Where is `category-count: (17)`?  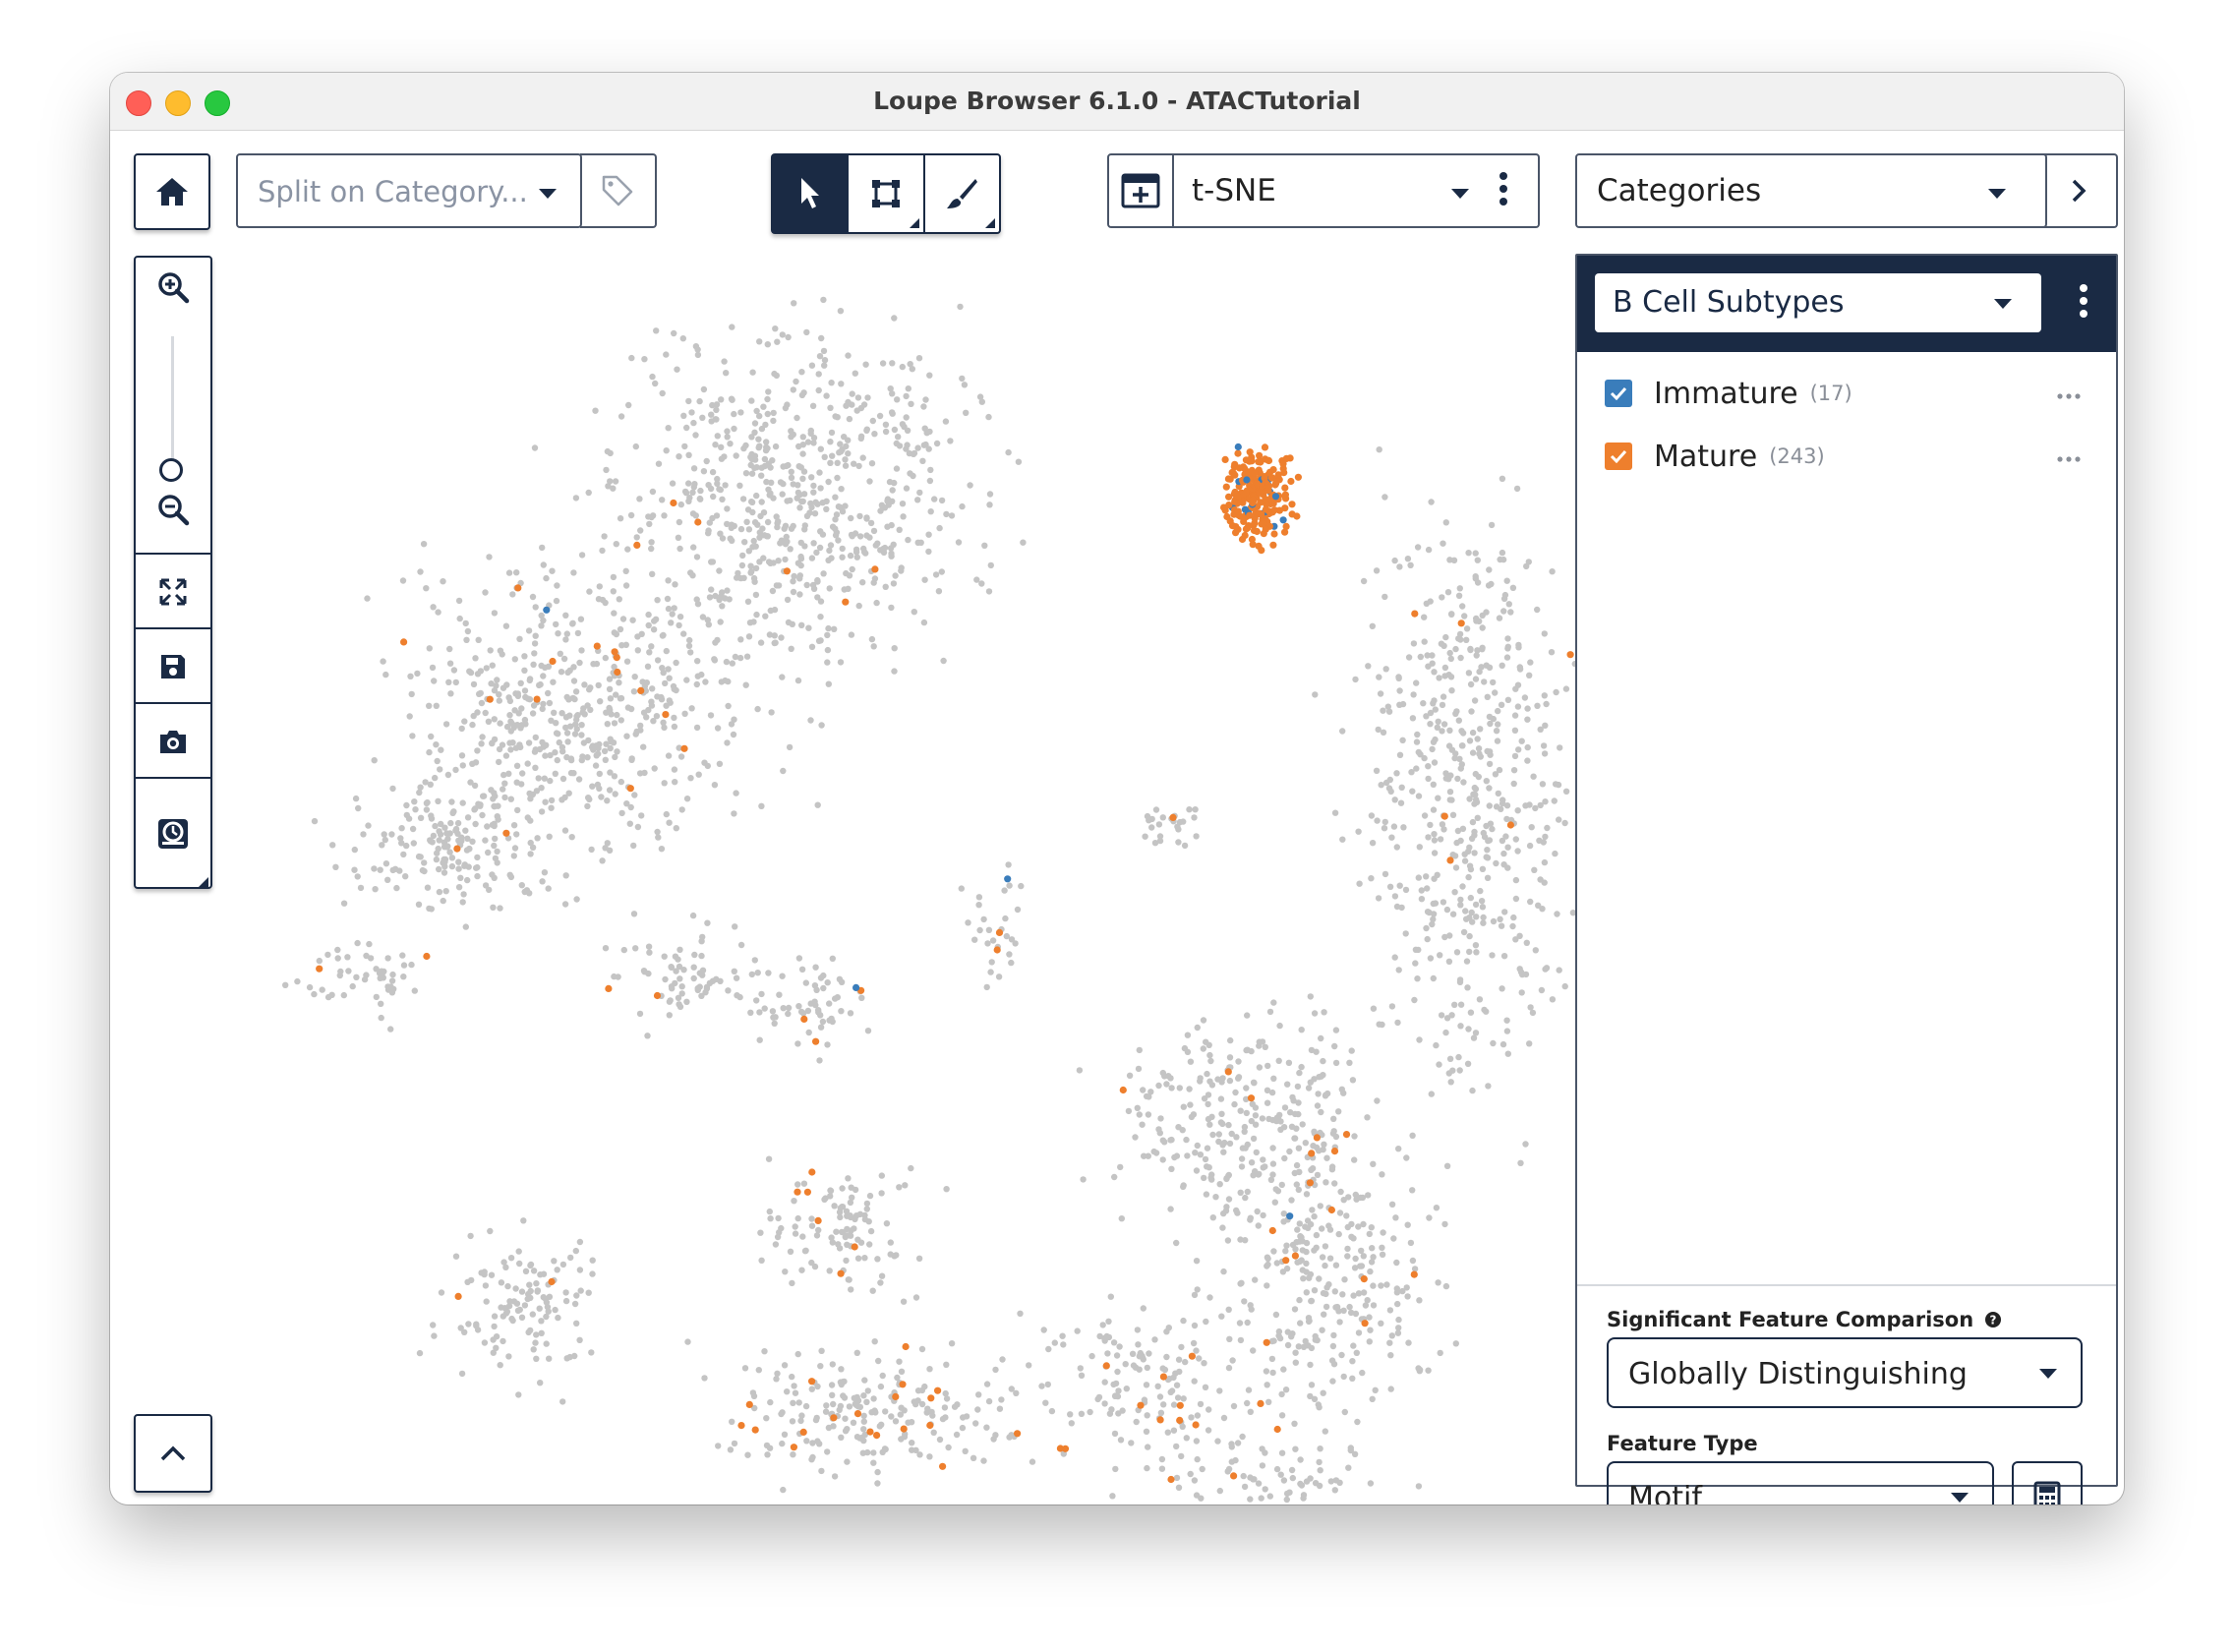 category-count: (17) is located at coordinates (1831, 393).